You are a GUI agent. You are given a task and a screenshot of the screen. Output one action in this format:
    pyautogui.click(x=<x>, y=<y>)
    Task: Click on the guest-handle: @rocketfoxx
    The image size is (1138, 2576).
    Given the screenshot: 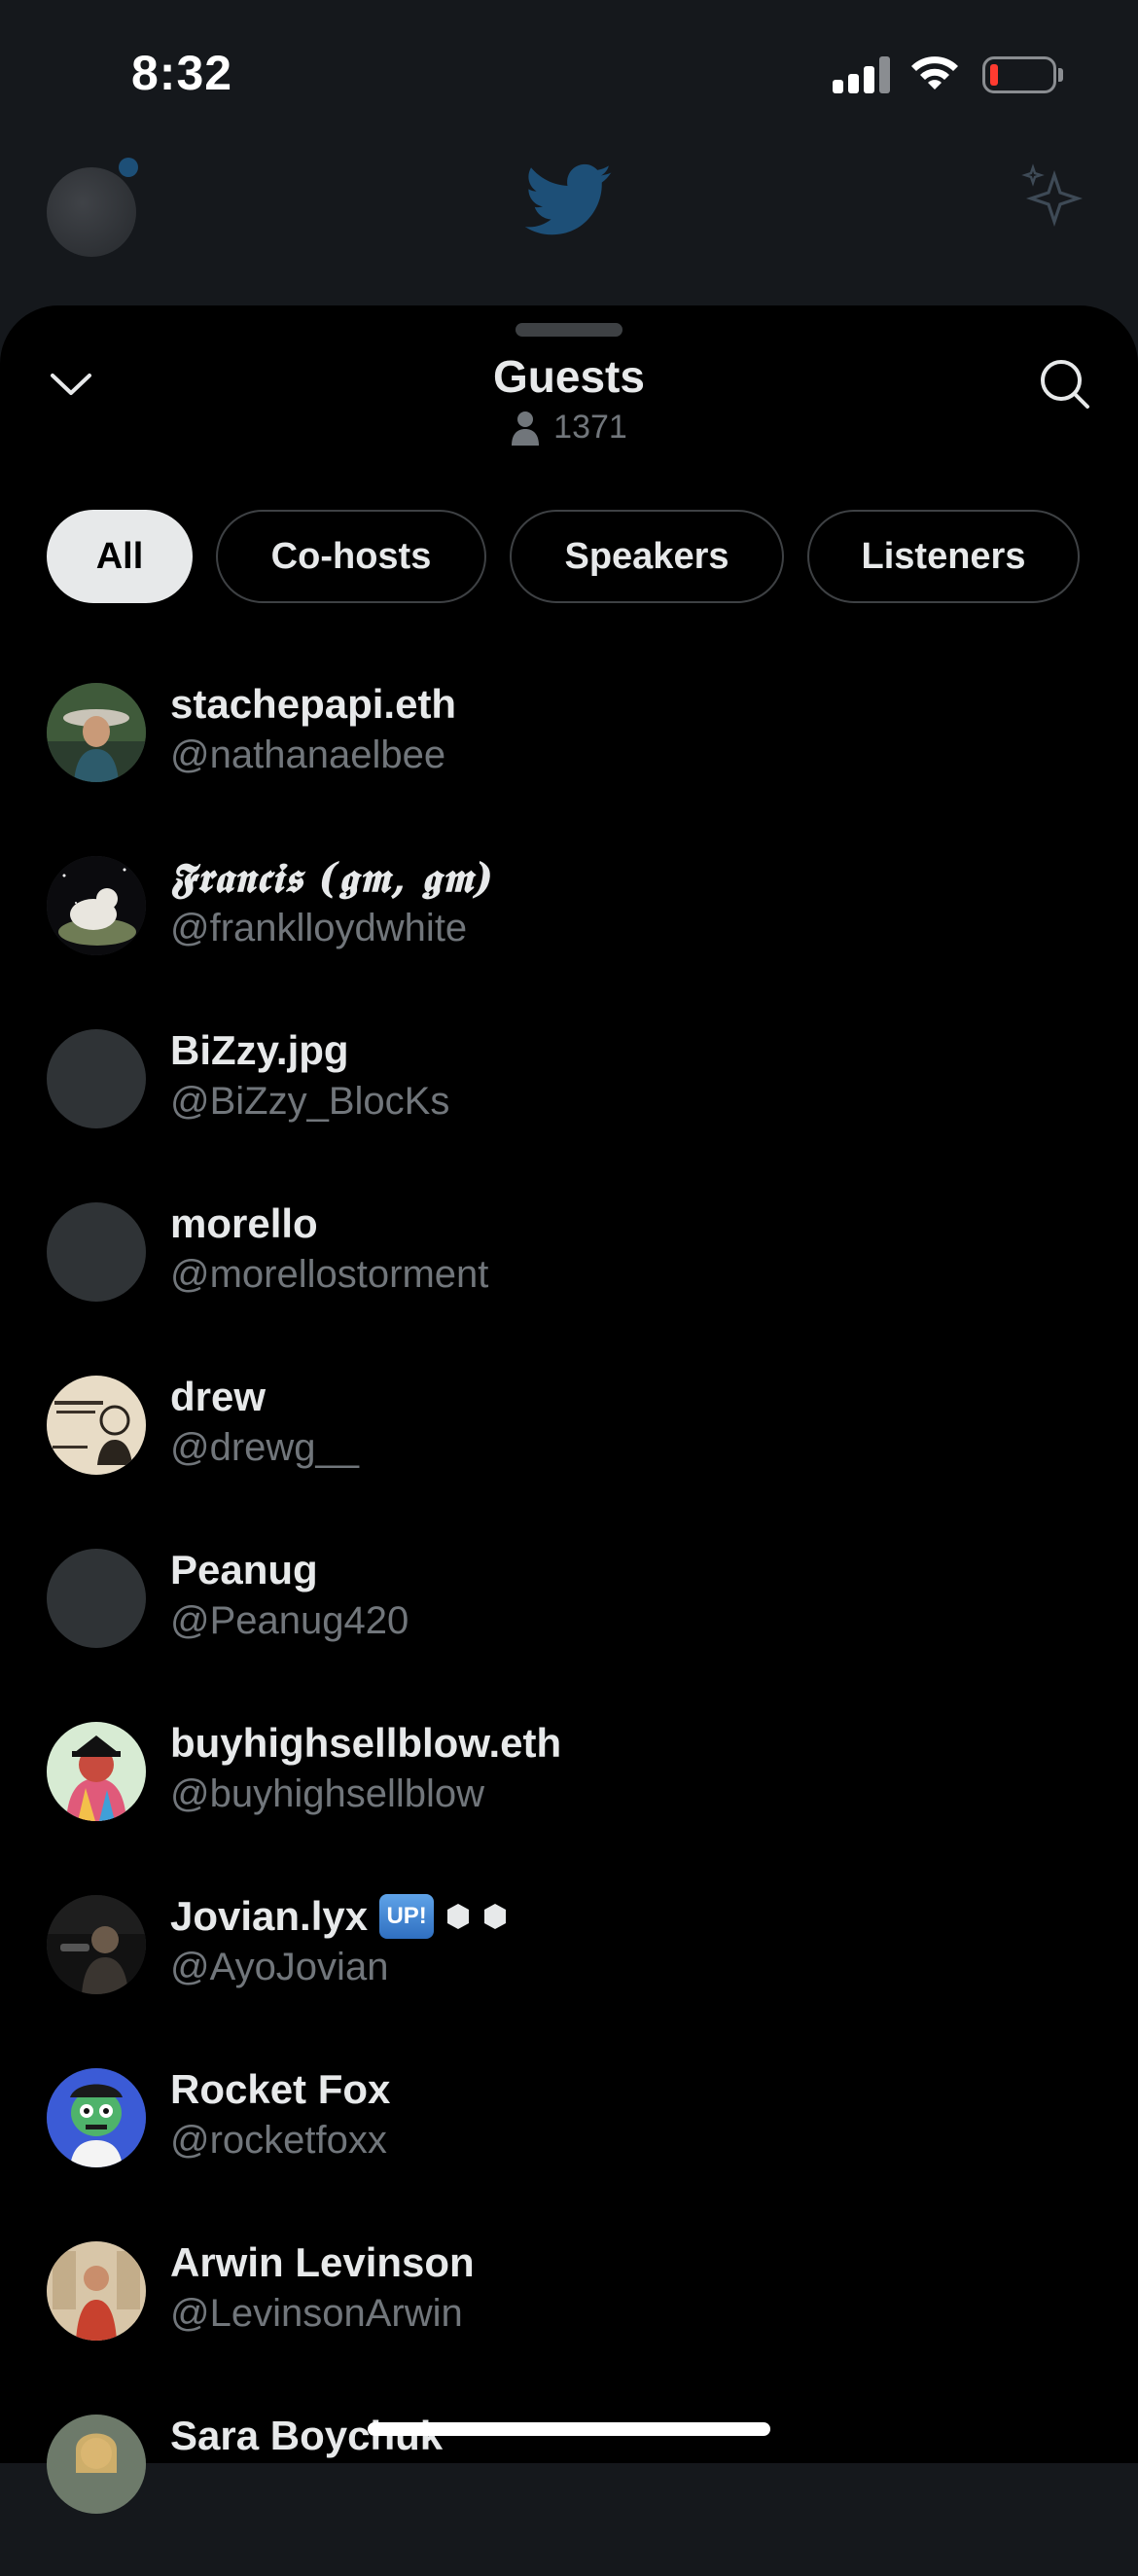 What is the action you would take?
    pyautogui.click(x=278, y=2140)
    